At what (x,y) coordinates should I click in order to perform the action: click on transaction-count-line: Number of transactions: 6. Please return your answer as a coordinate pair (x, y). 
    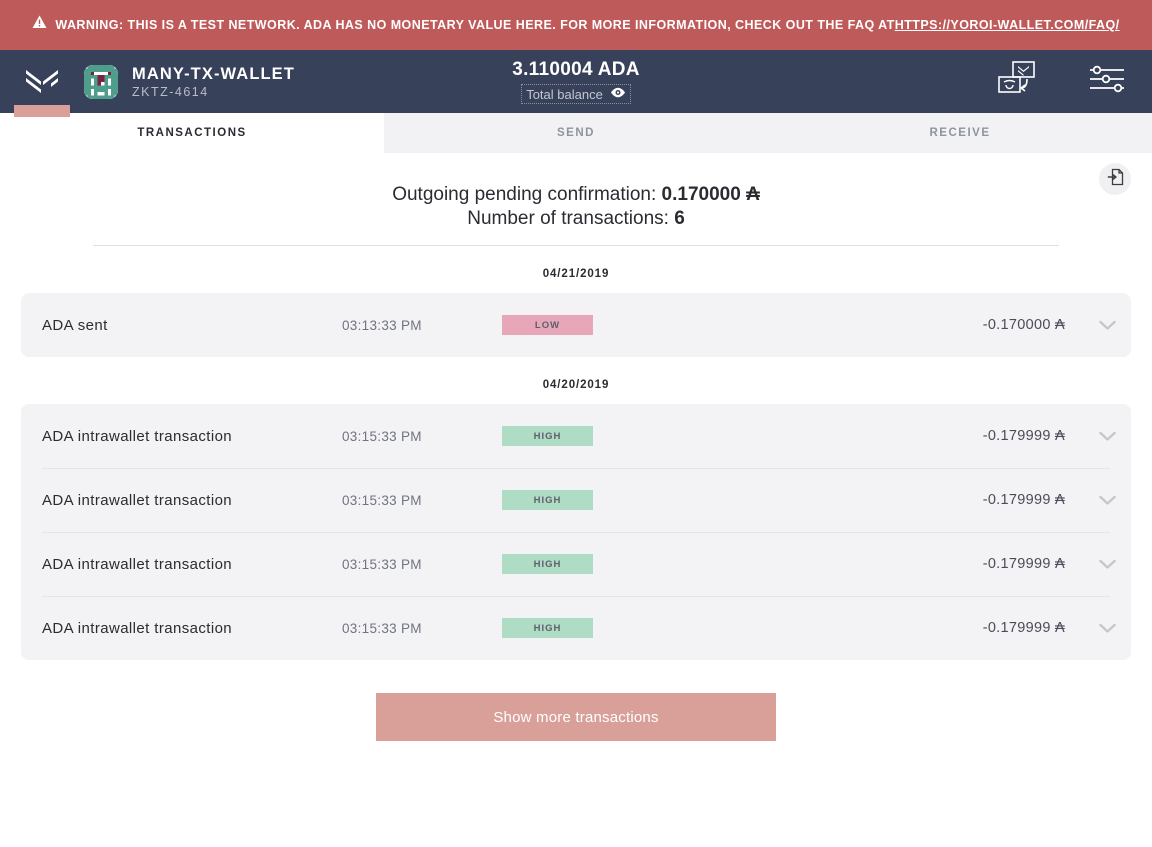
    Looking at the image, I should click on (576, 219).